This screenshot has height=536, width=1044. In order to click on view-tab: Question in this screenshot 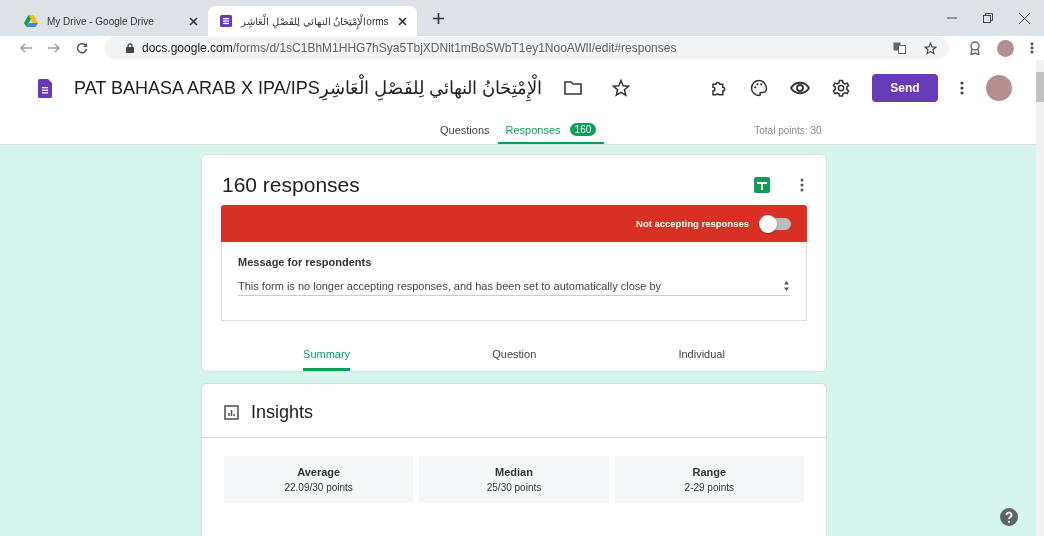, I will do `click(514, 359)`.